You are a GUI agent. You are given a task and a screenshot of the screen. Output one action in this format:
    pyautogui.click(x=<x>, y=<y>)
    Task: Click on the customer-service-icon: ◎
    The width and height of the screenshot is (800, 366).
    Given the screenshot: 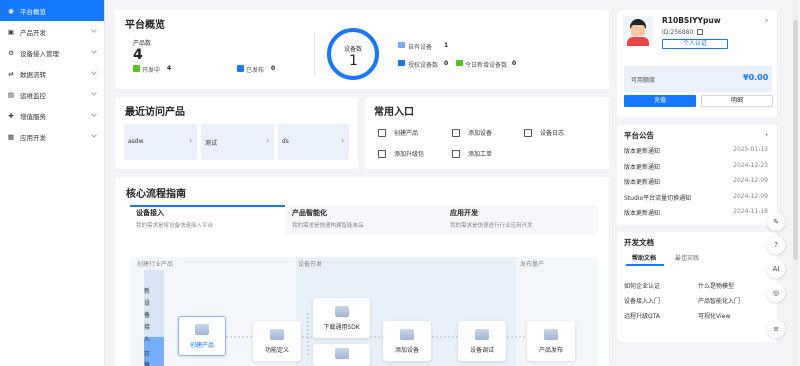 What is the action you would take?
    pyautogui.click(x=776, y=293)
    